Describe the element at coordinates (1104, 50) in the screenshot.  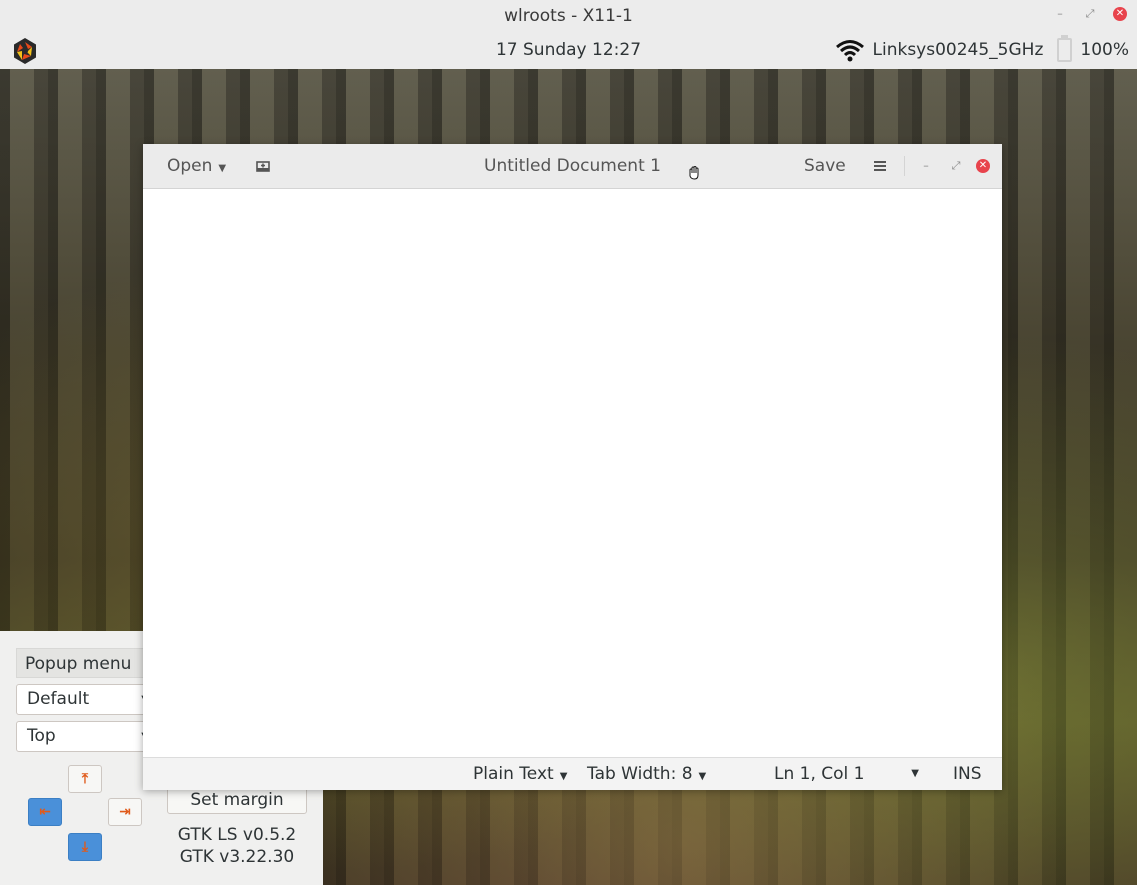
I see `battery-level: 100%` at that location.